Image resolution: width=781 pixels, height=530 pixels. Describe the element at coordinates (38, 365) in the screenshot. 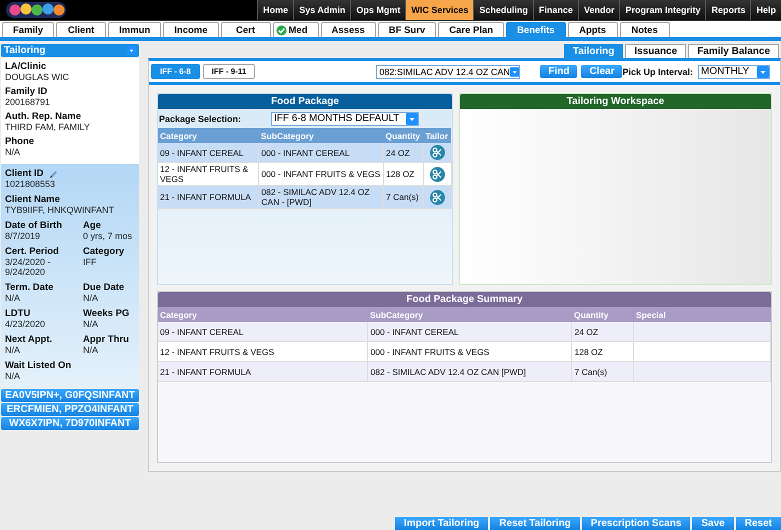

I see `field-label: Wait Listed On` at that location.